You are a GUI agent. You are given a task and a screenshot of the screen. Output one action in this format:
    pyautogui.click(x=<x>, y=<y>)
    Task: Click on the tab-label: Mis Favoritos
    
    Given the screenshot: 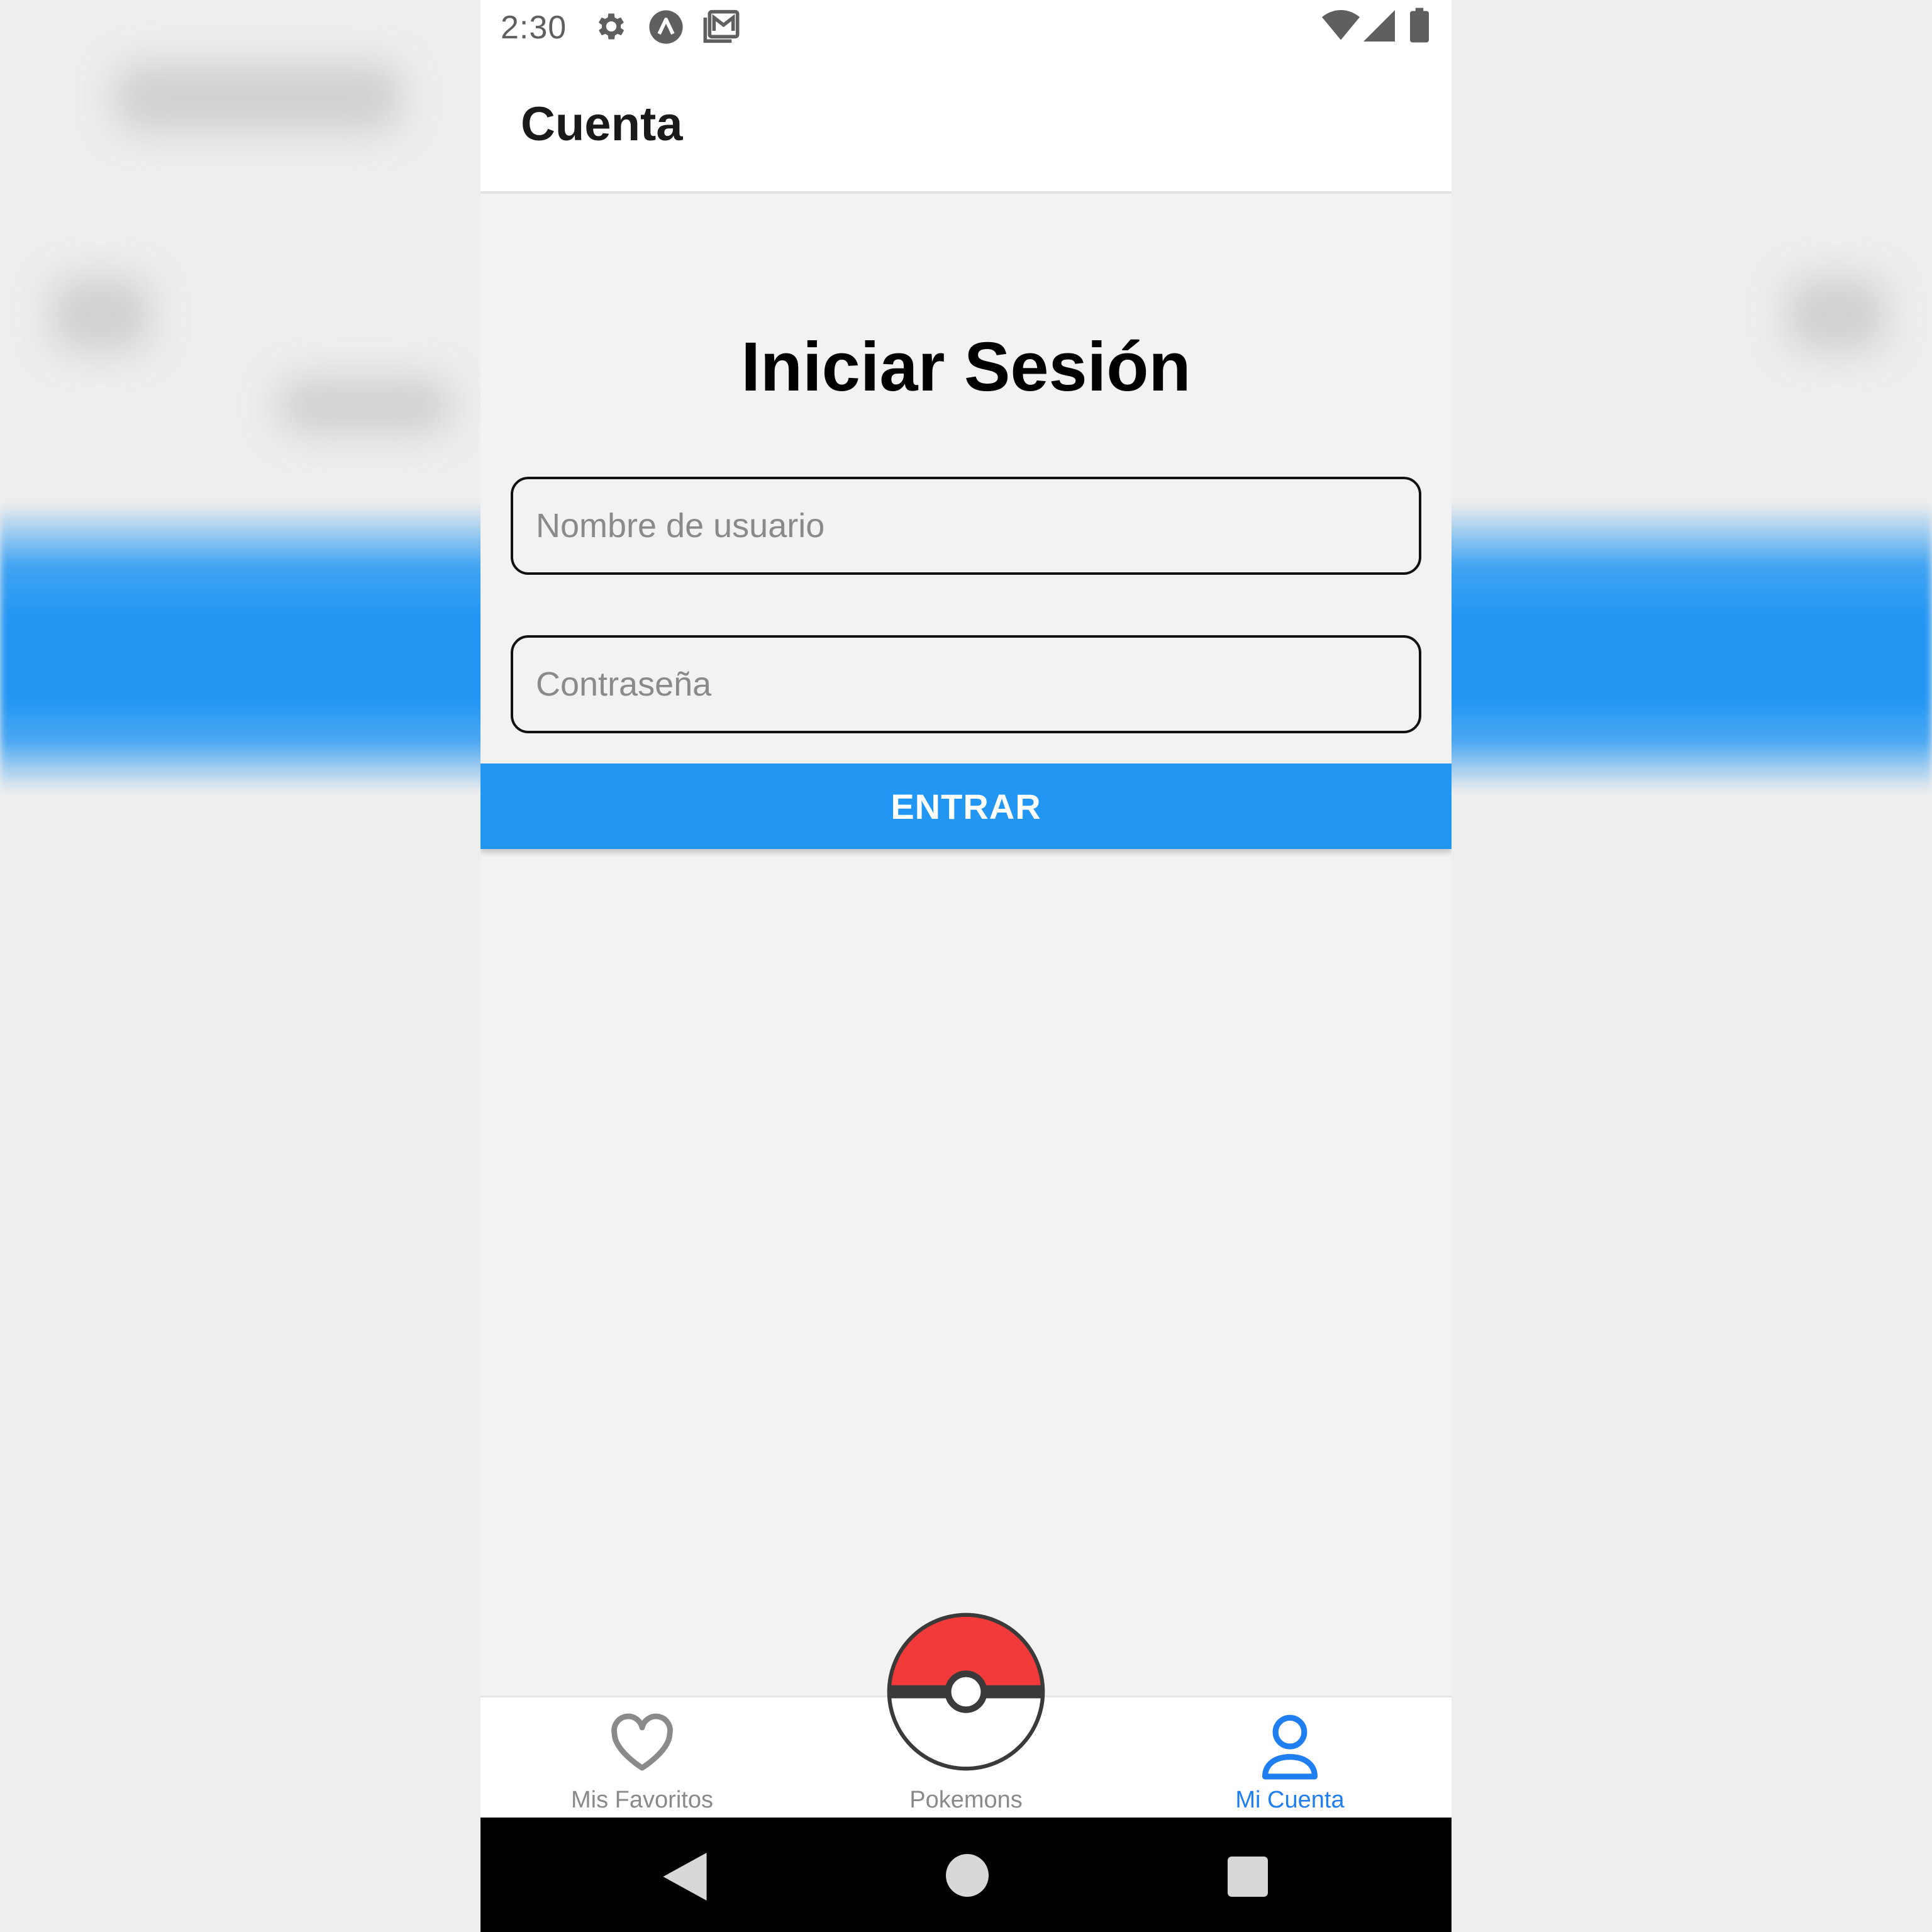 What is the action you would take?
    pyautogui.click(x=642, y=1800)
    